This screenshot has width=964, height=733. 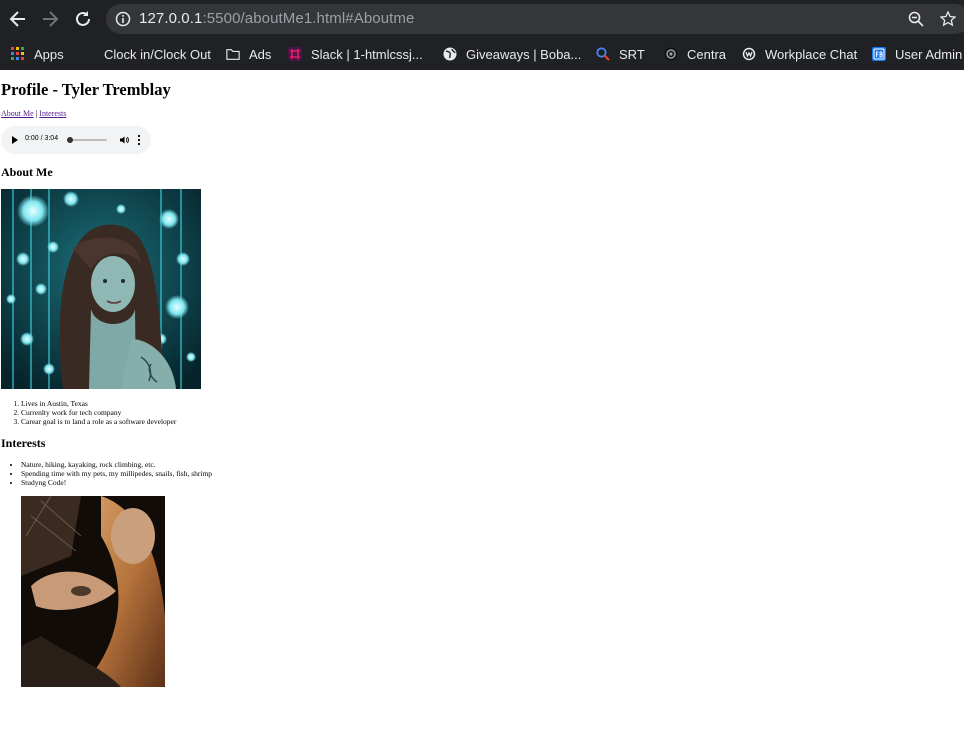 What do you see at coordinates (86, 89) in the screenshot?
I see `page-title: Profile - Tyler Tremblay` at bounding box center [86, 89].